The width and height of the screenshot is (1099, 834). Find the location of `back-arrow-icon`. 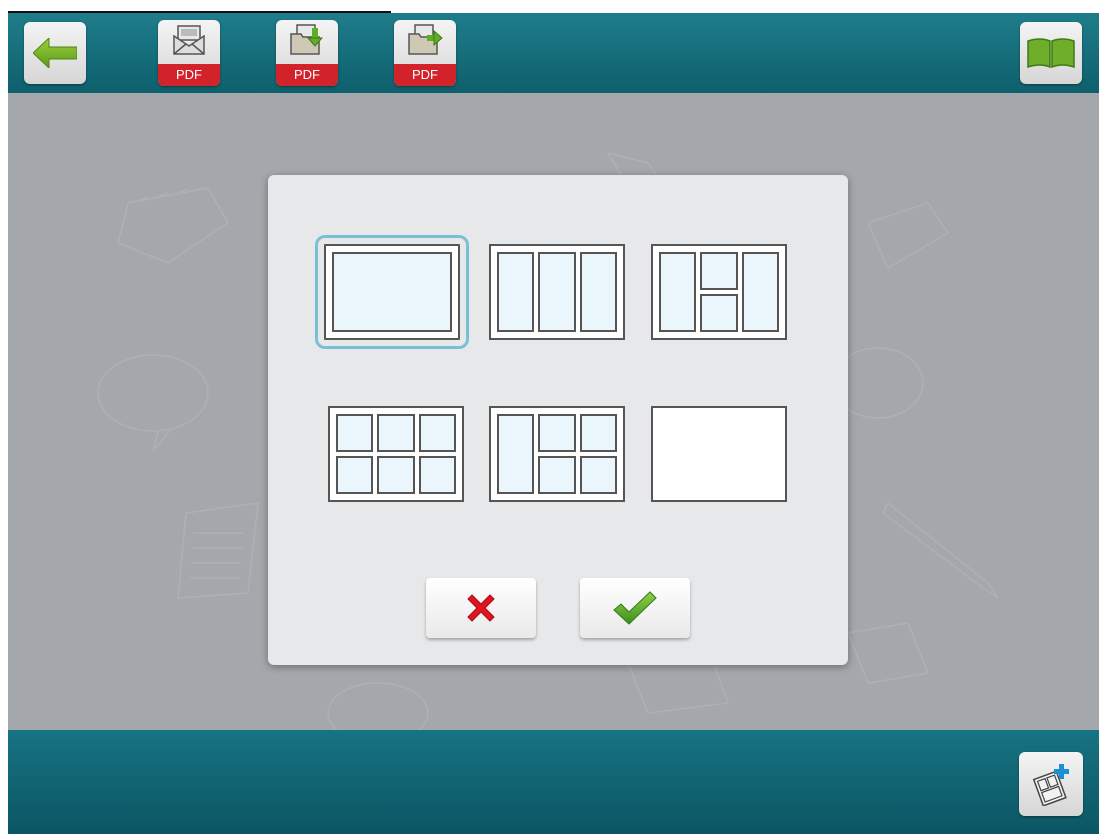

back-arrow-icon is located at coordinates (55, 53).